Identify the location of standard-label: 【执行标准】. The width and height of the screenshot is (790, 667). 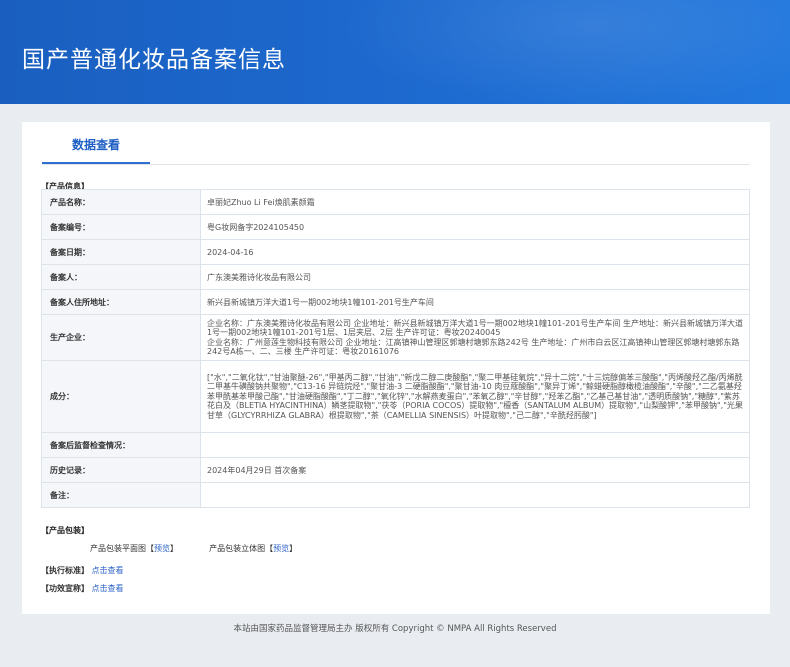
(65, 570).